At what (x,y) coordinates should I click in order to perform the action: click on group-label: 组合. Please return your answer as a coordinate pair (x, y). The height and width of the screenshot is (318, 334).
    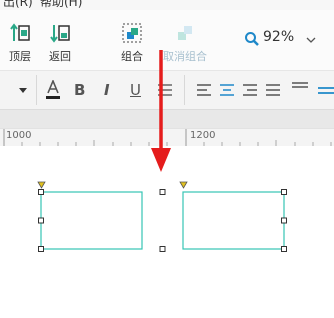
    Looking at the image, I should click on (132, 56).